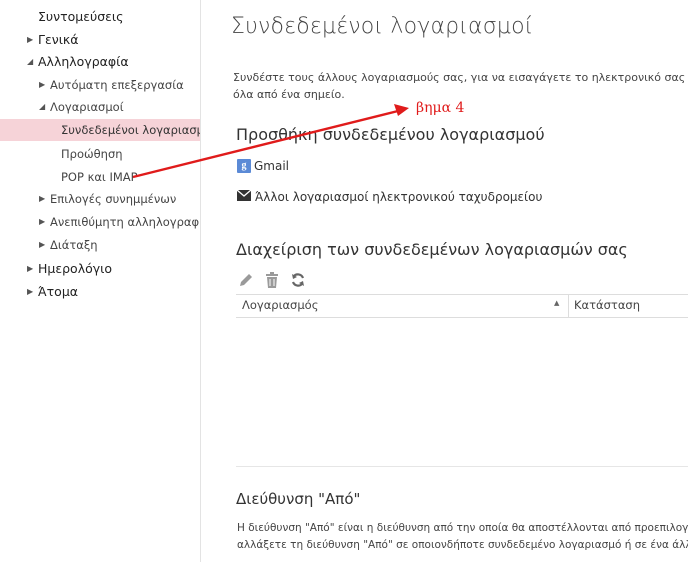 This screenshot has width=688, height=562. Describe the element at coordinates (125, 222) in the screenshot. I see `sidebar-item-label: Ανεπιθύμητη αλληλογραφία` at that location.